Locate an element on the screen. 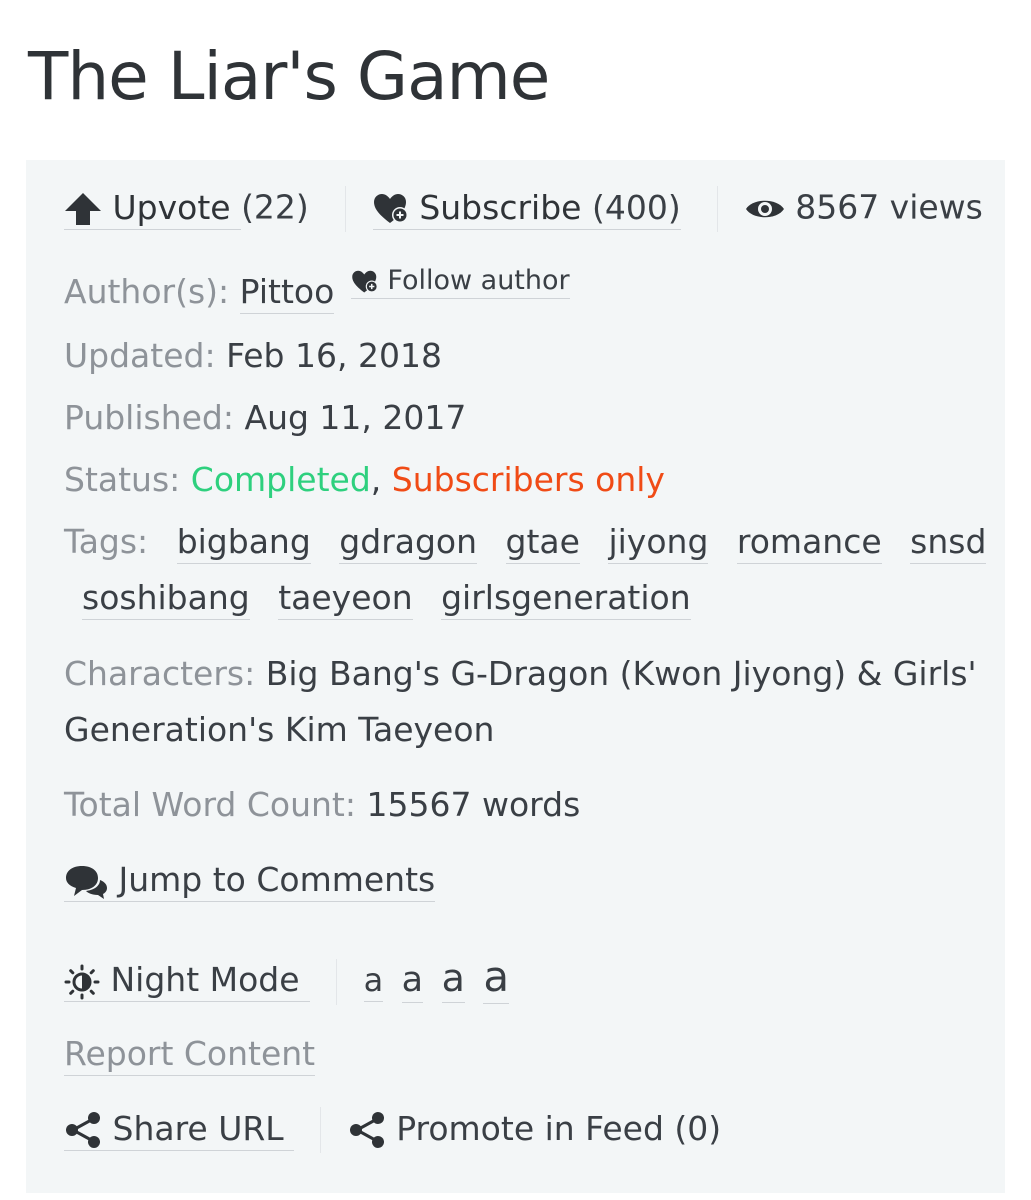 The height and width of the screenshot is (1200, 1031). status-row: Status: Completed, Subscribers only is located at coordinates (364, 479).